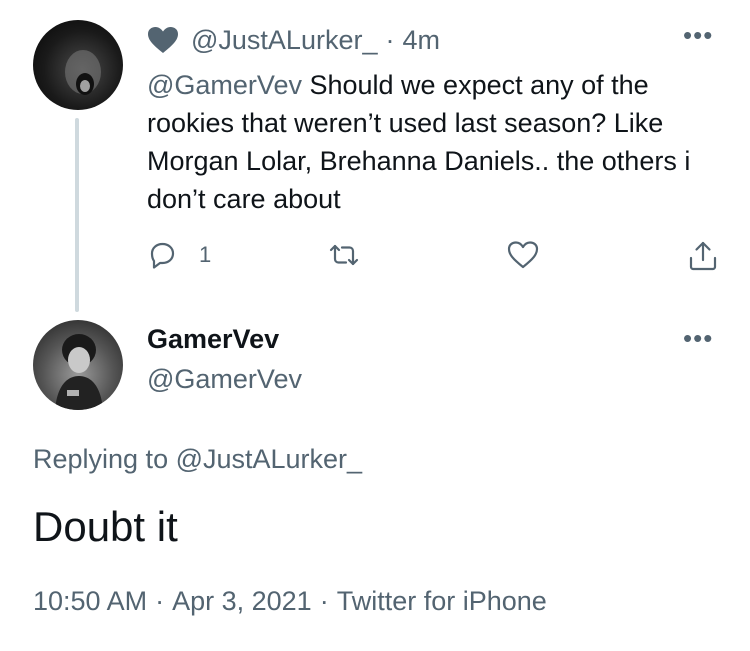 Image resolution: width=750 pixels, height=651 pixels. I want to click on user-handle: @GamerVev, so click(224, 379).